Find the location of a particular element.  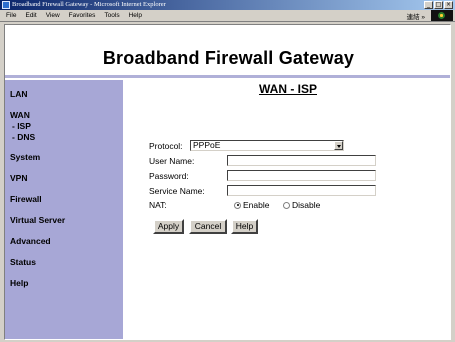

service-name-label: Service Name: is located at coordinates (177, 191).